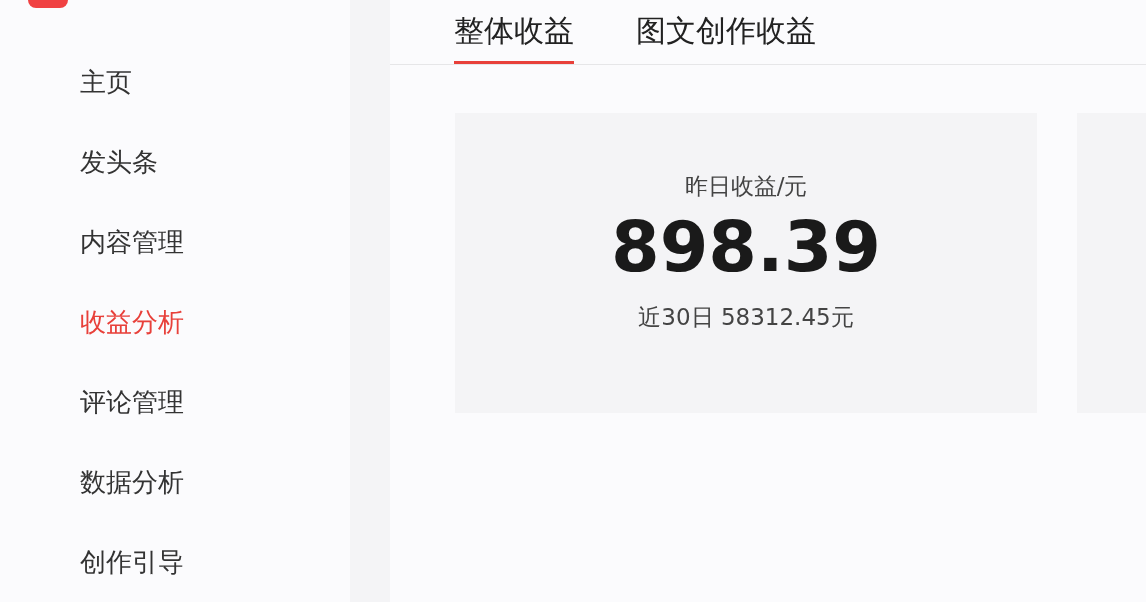 This screenshot has width=1146, height=602. What do you see at coordinates (95, 402) in the screenshot?
I see `sidebar-item: 评论管理` at bounding box center [95, 402].